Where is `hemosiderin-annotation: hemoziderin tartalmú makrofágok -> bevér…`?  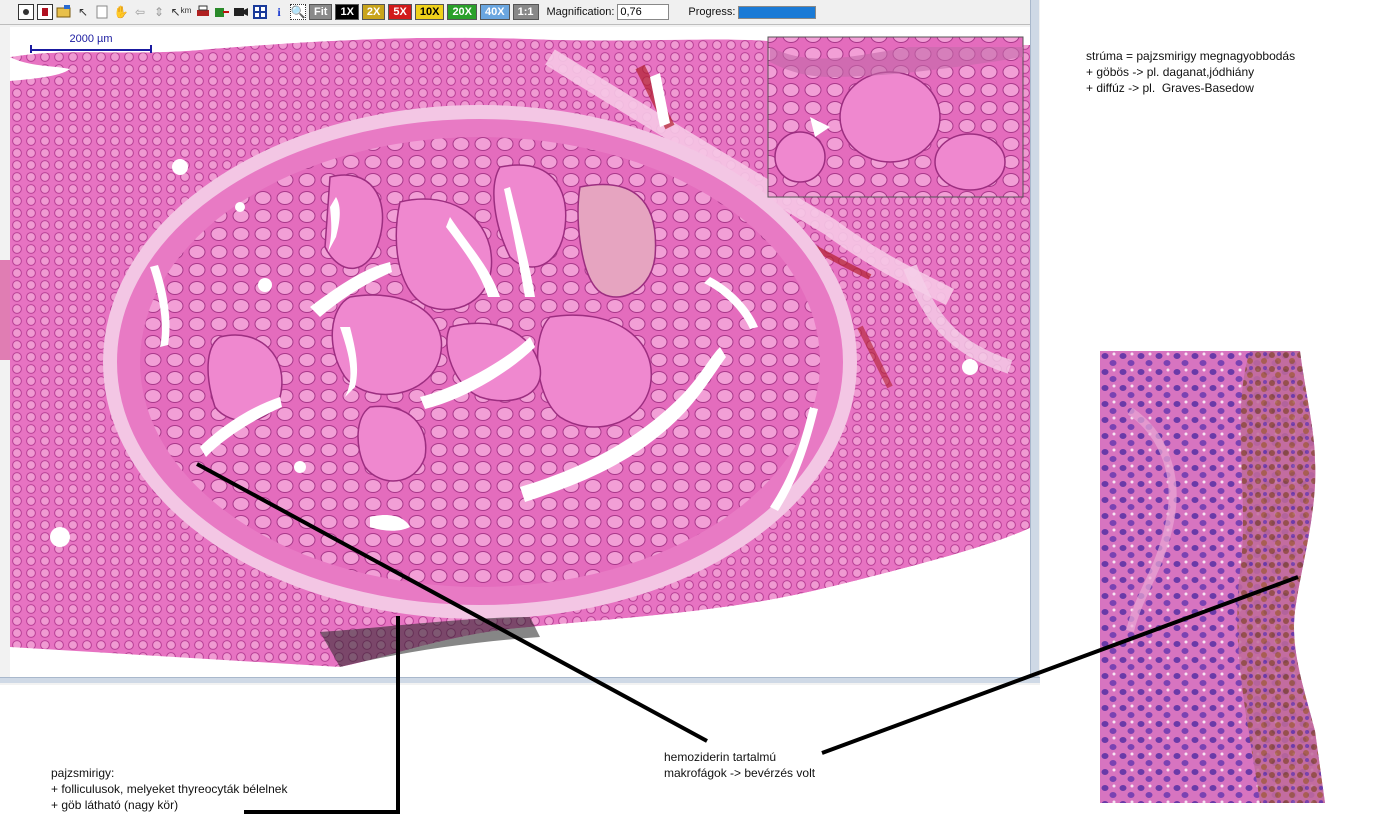 hemosiderin-annotation: hemoziderin tartalmú makrofágok -> bevér… is located at coordinates (740, 765).